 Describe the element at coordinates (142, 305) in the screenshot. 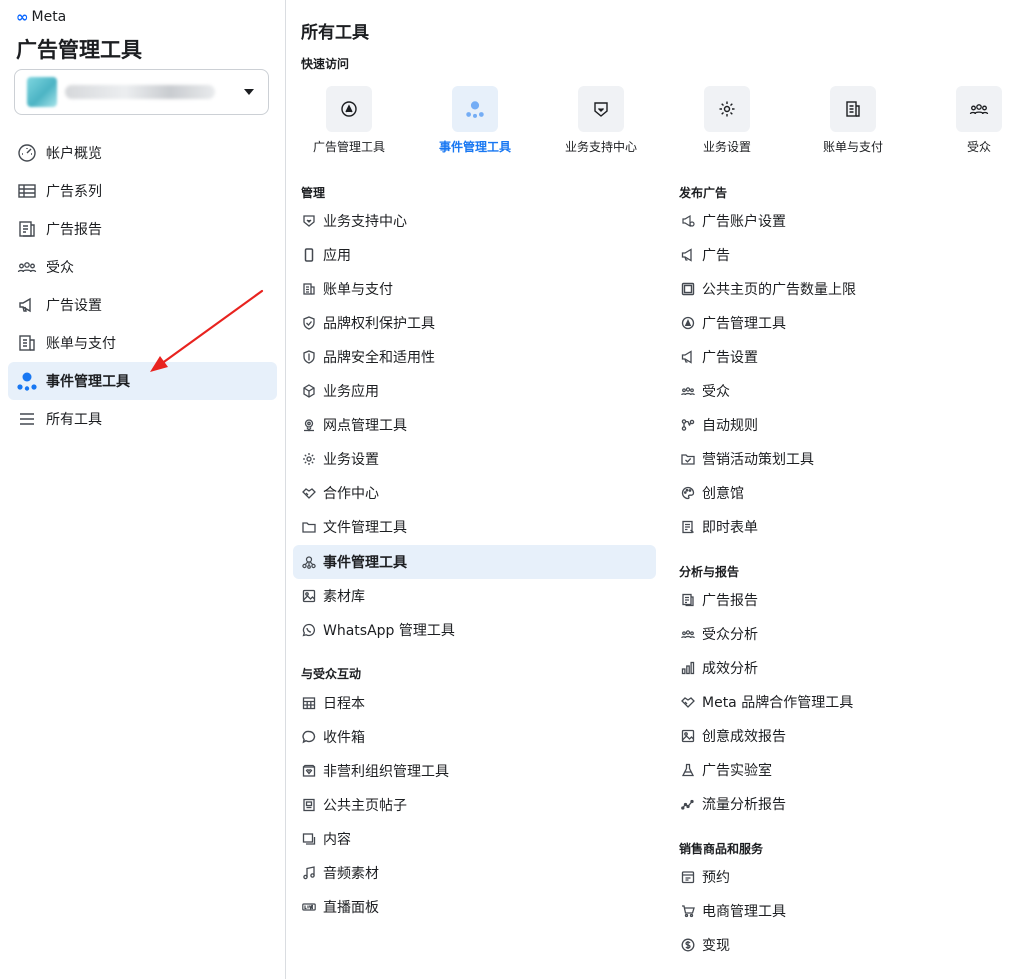

I see `sidebar-item-ad-settings: 广告设置` at that location.